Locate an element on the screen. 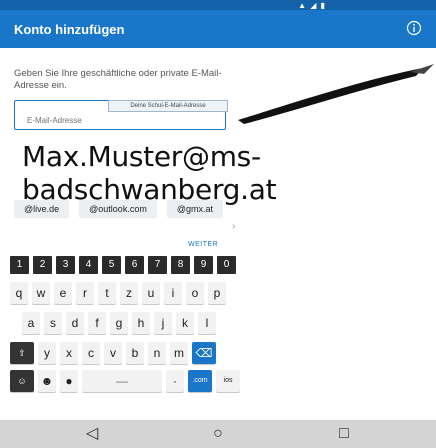  key-j: j is located at coordinates (163, 323).